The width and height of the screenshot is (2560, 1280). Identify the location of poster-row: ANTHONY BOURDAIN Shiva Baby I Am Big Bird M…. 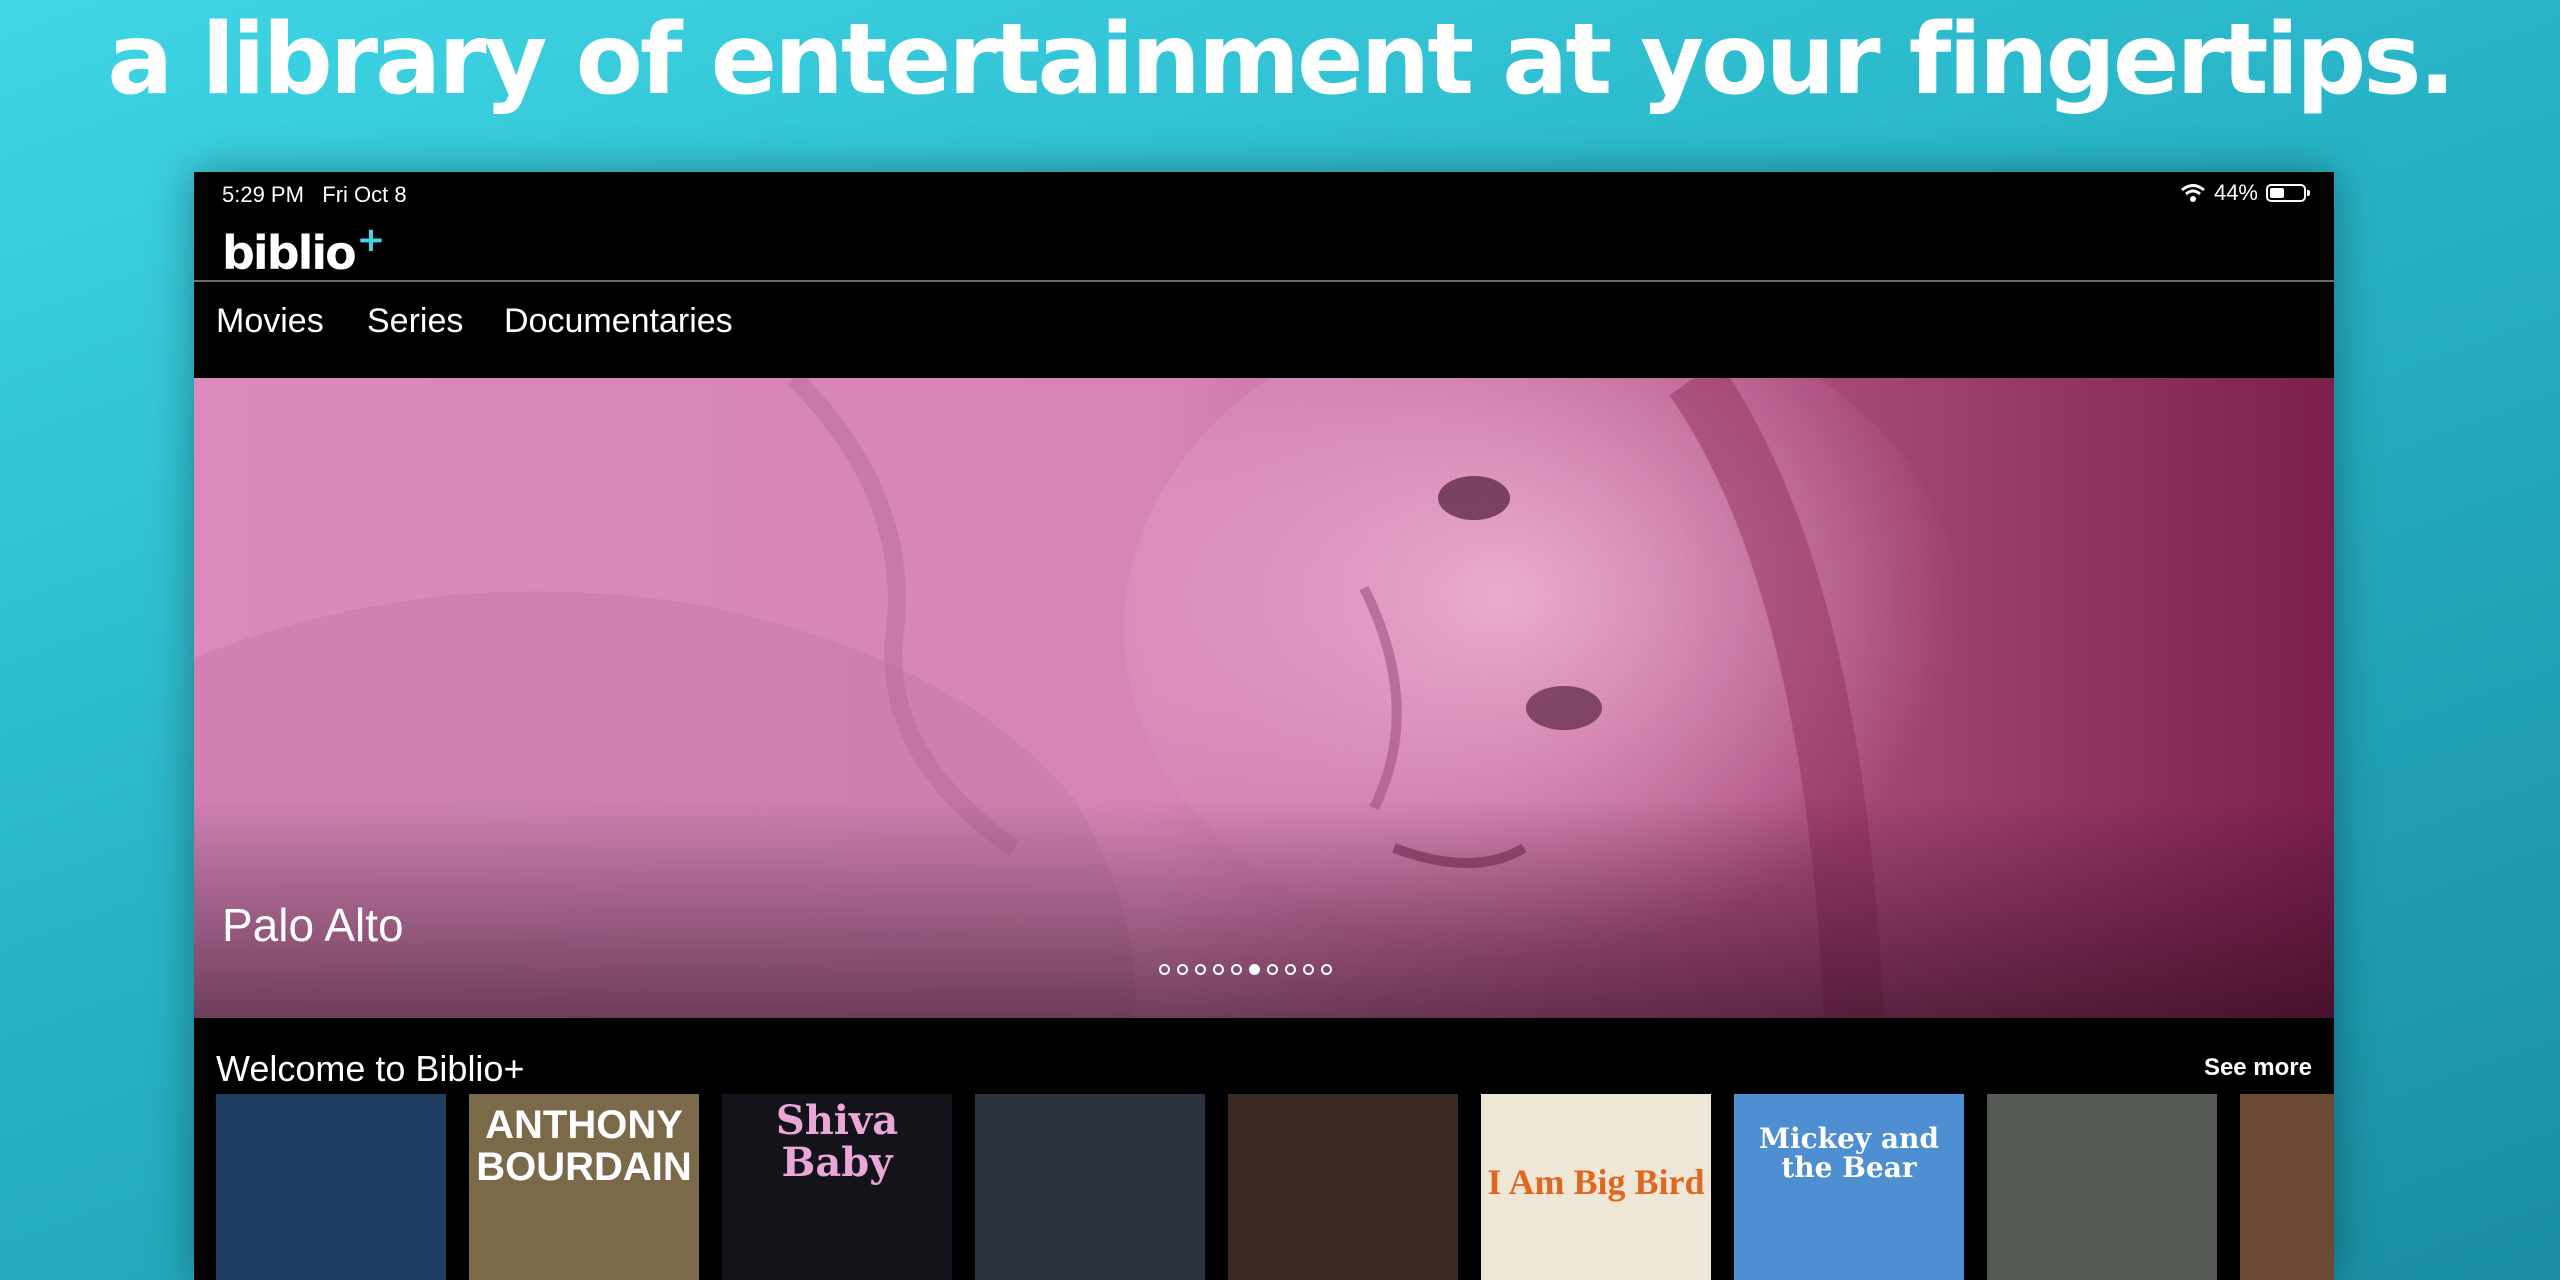
(1275, 1187).